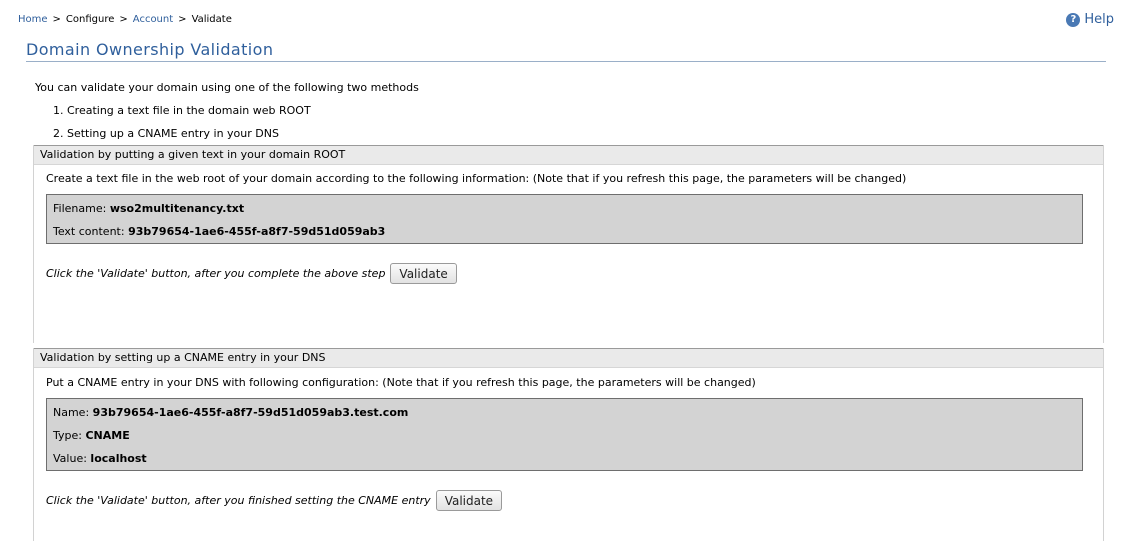  I want to click on title-divider, so click(566, 61).